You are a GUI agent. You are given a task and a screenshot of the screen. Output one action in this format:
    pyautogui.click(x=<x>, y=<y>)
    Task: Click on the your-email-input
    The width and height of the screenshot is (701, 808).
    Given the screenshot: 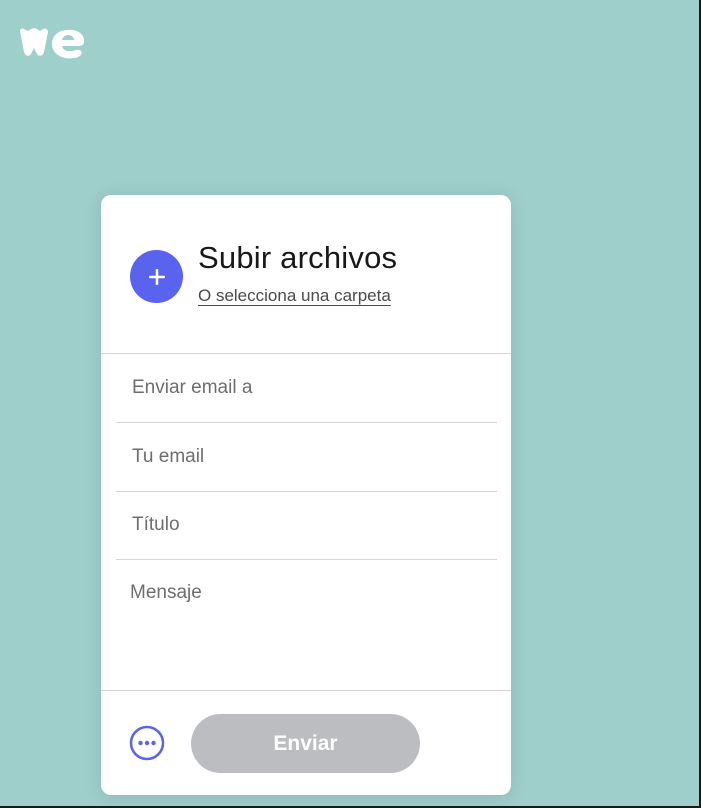 What is the action you would take?
    pyautogui.click(x=306, y=457)
    